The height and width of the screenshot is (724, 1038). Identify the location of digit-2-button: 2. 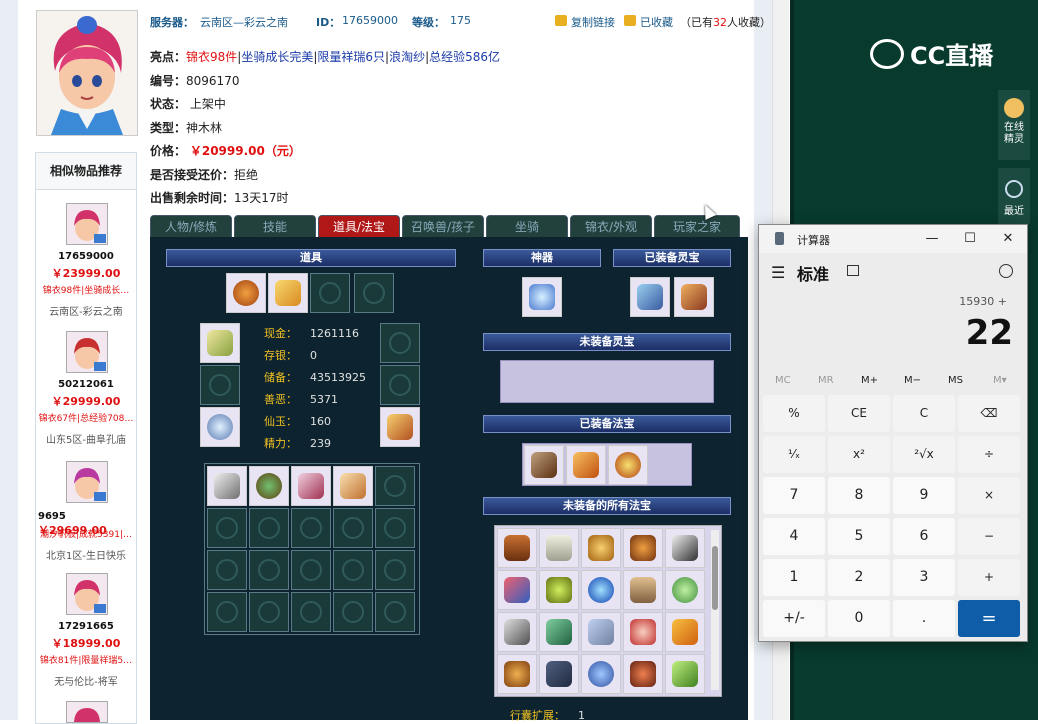
(859, 577).